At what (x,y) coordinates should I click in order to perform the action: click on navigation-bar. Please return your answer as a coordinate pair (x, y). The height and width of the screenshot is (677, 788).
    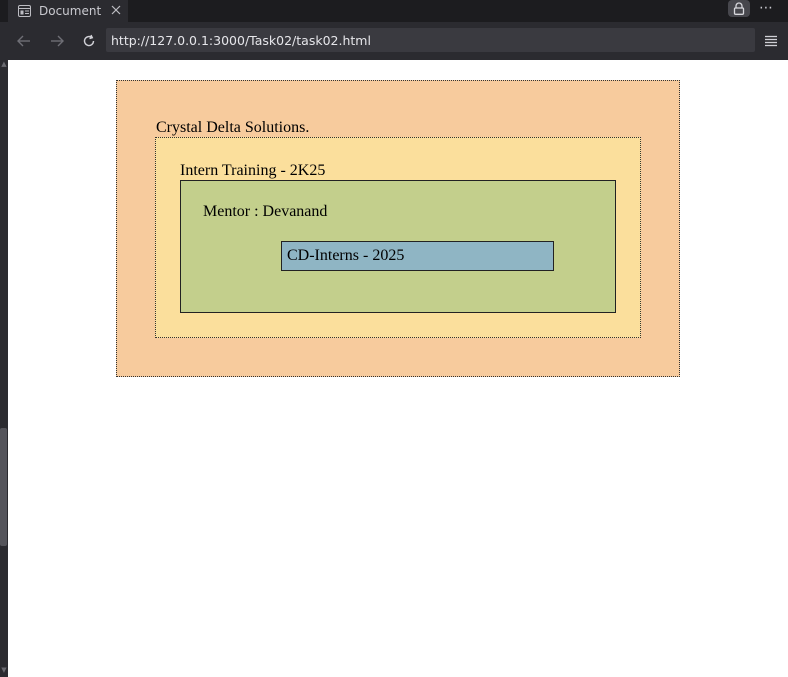
    Looking at the image, I should click on (394, 41).